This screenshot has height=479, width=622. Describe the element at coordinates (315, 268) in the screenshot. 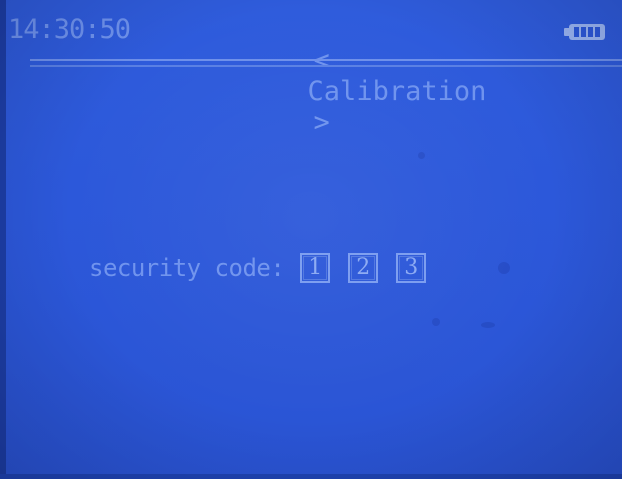

I see `security-code-digit-1: 1` at that location.